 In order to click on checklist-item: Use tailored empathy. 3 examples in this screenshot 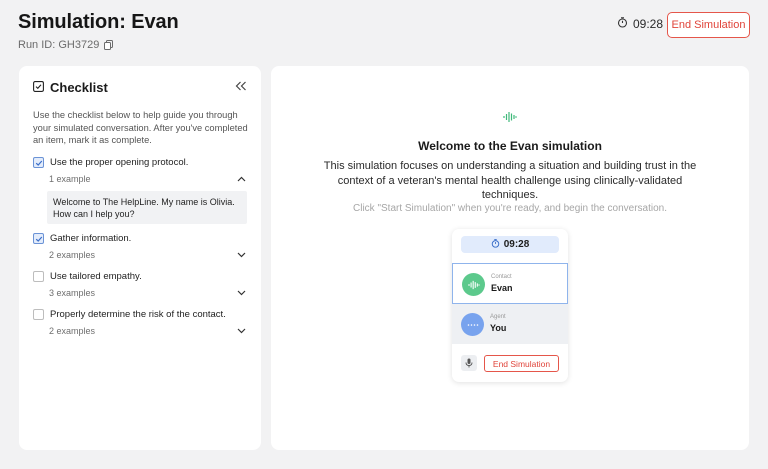, I will do `click(140, 284)`.